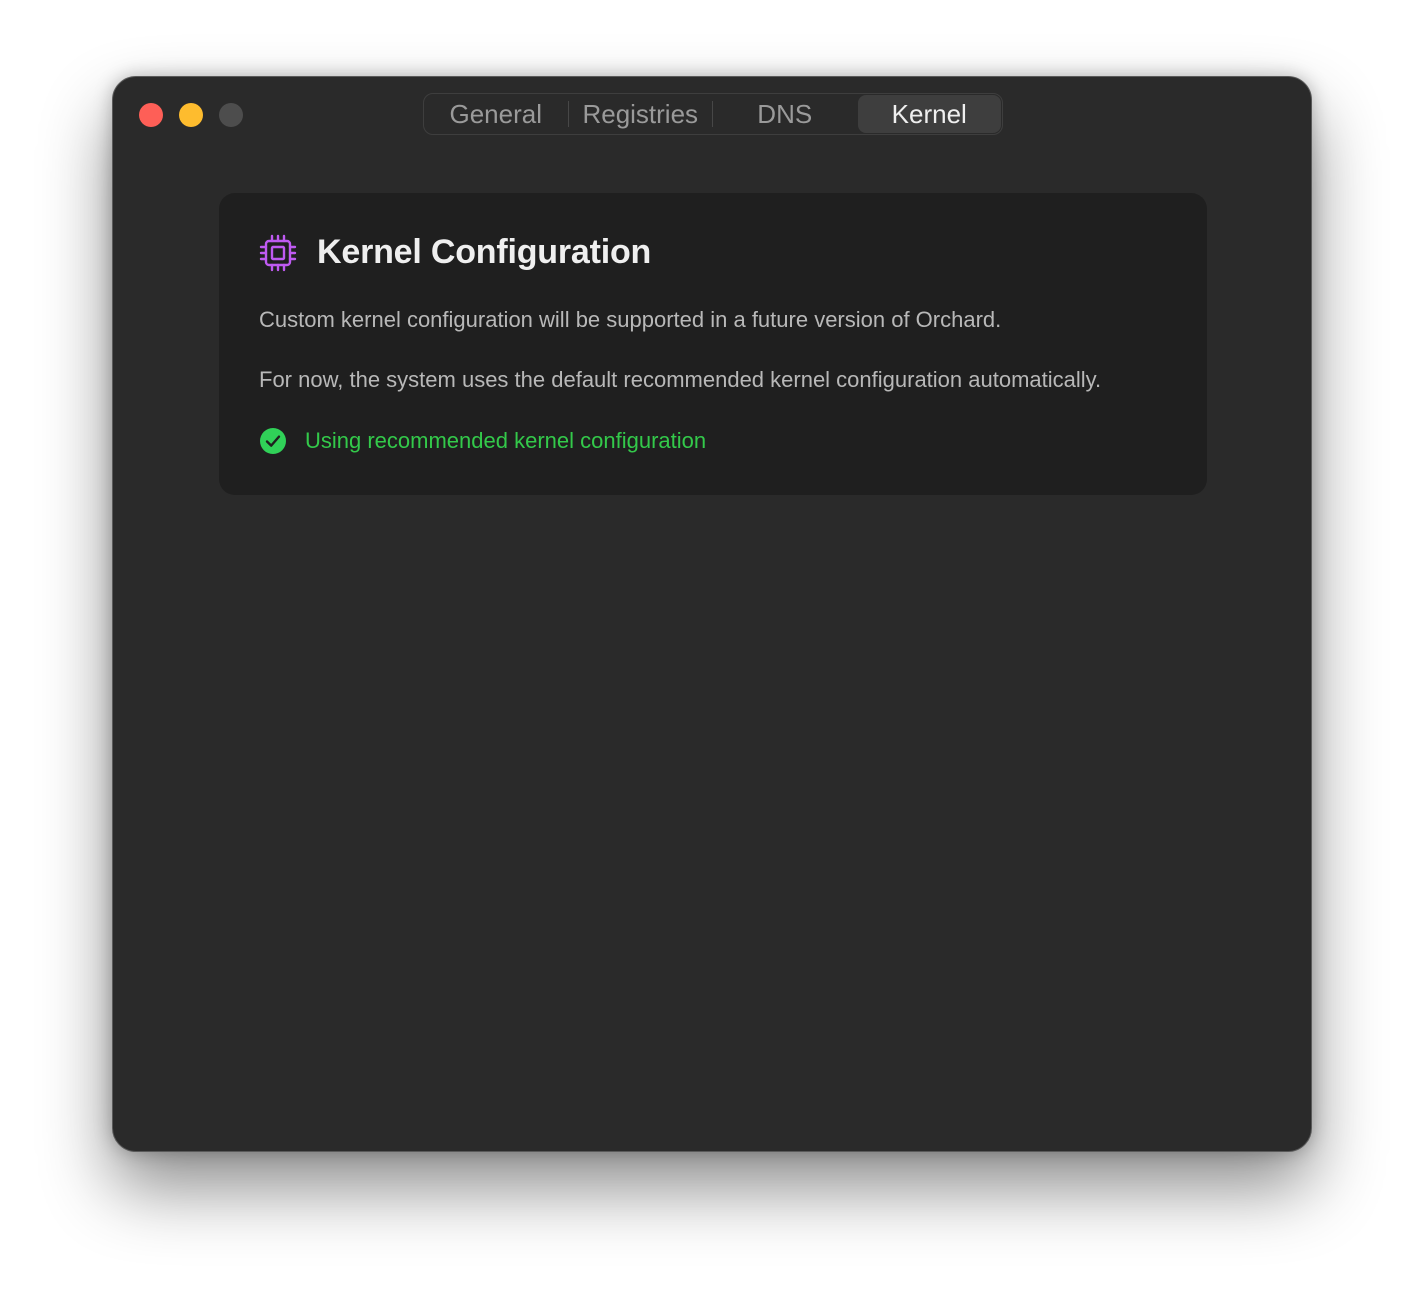 The width and height of the screenshot is (1424, 1300). I want to click on tab-registries-label: Registries, so click(640, 113).